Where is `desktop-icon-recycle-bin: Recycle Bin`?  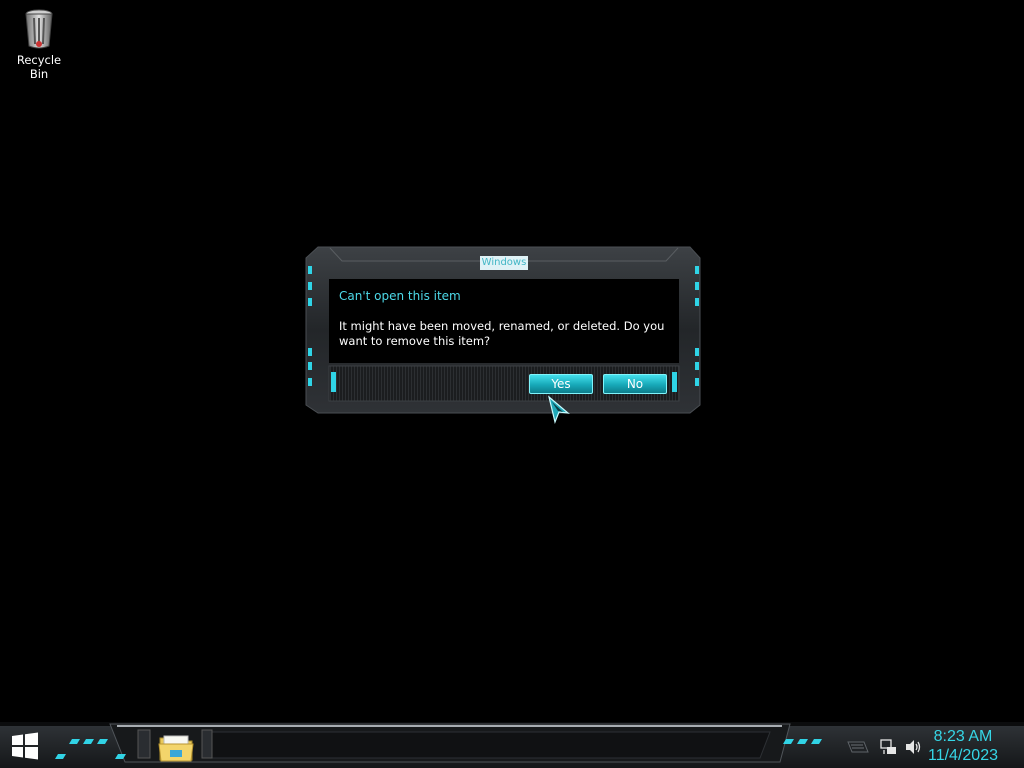
desktop-icon-recycle-bin: Recycle Bin is located at coordinates (39, 44).